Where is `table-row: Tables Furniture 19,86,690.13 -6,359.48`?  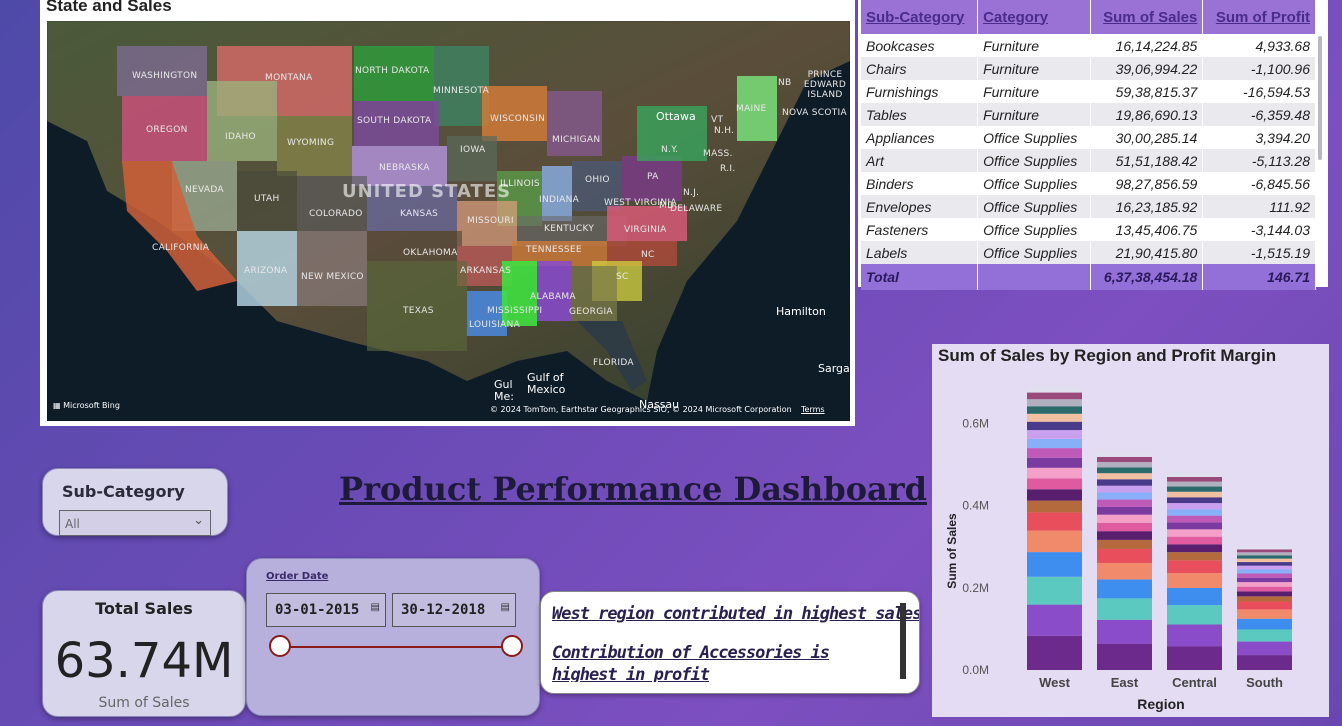
table-row: Tables Furniture 19,86,690.13 -6,359.48 is located at coordinates (1088, 114).